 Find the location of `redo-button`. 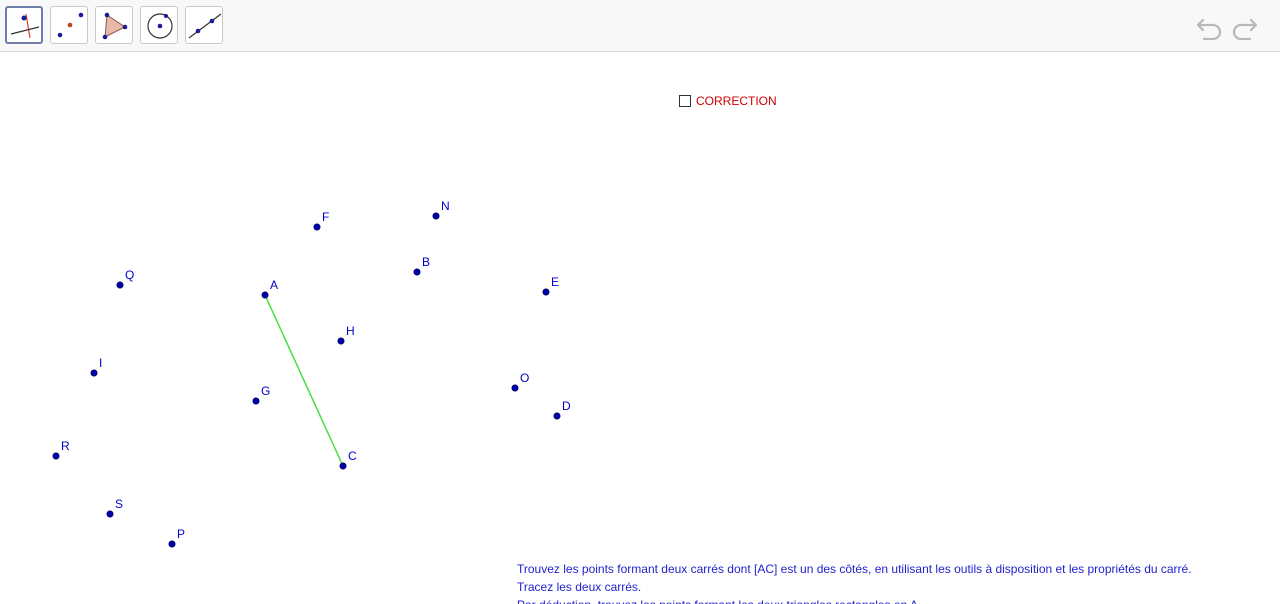

redo-button is located at coordinates (1245, 27).